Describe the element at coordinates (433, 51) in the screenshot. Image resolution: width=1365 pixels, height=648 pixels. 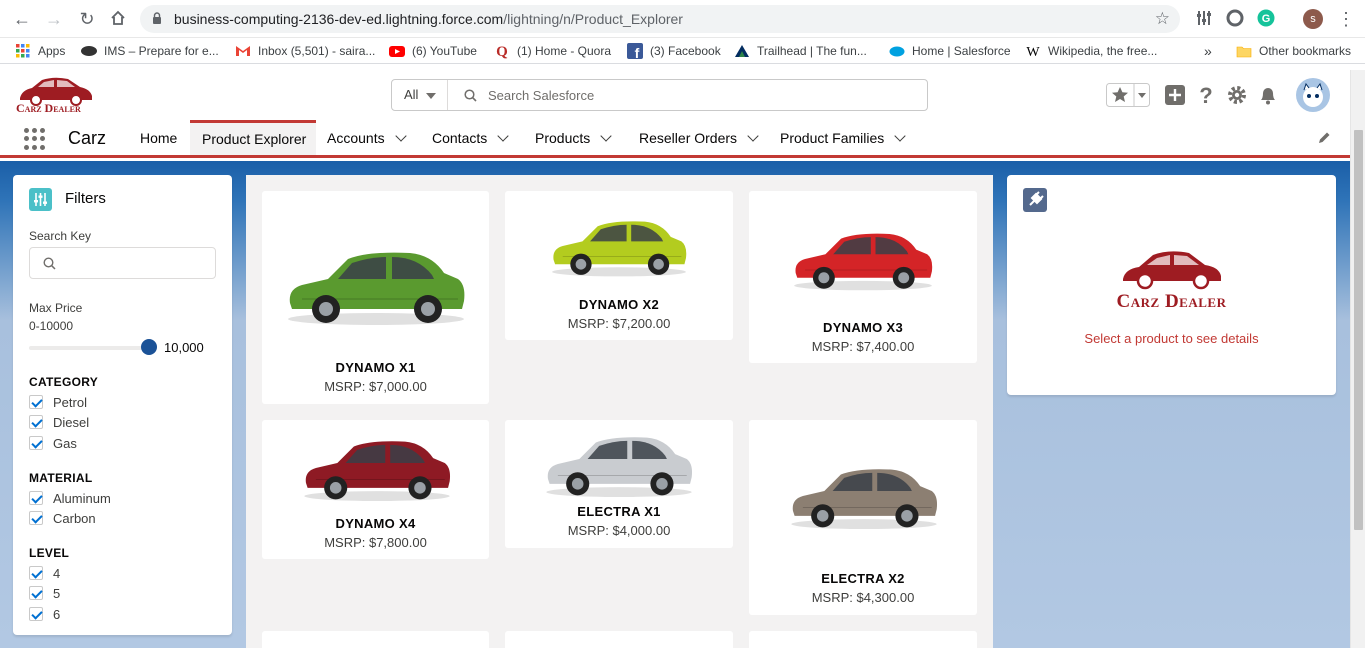
I see `bookmark-youtube: (6) YouTube` at that location.